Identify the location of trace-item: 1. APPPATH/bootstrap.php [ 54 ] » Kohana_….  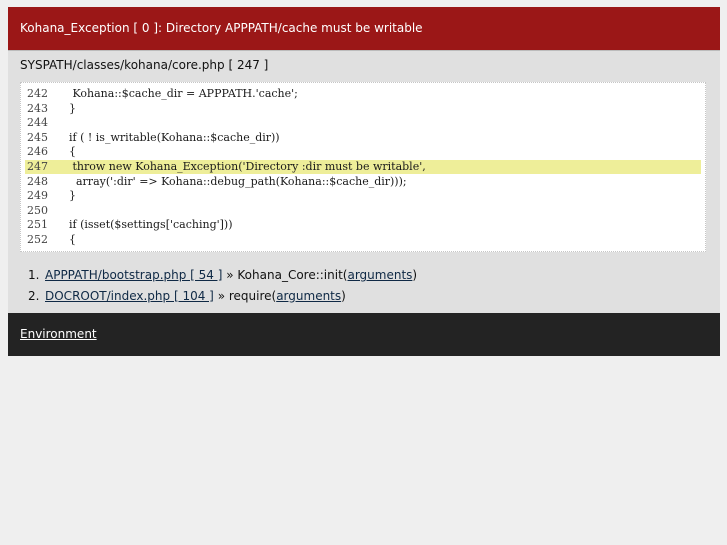
(222, 275).